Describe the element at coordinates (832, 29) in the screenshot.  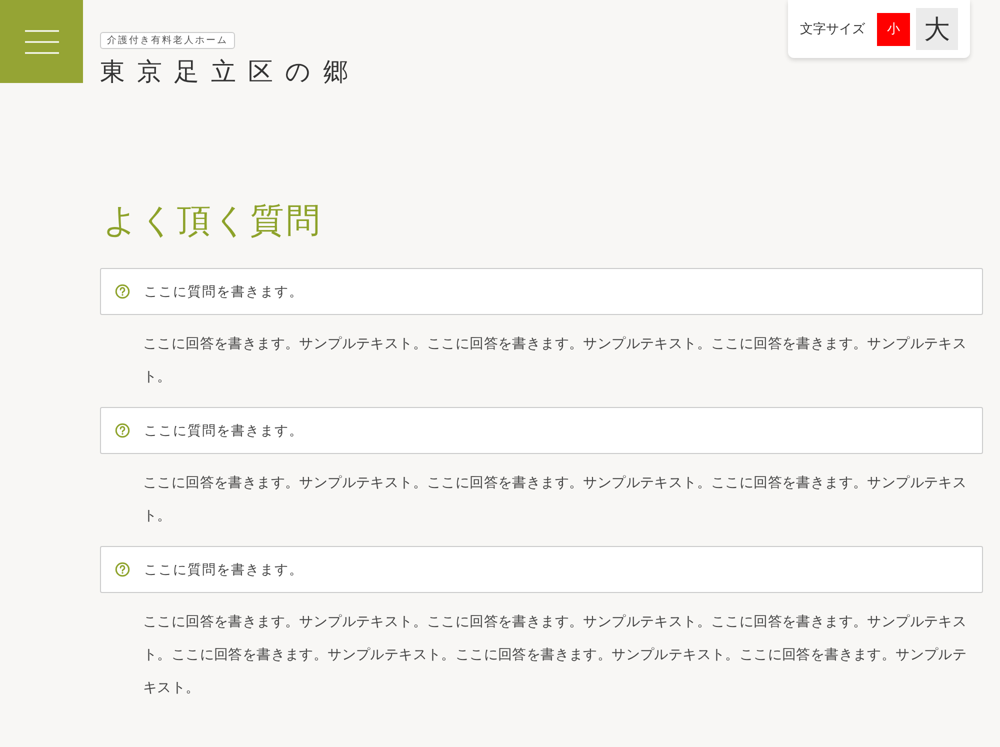
I see `font-size-label: 文字サイズ` at that location.